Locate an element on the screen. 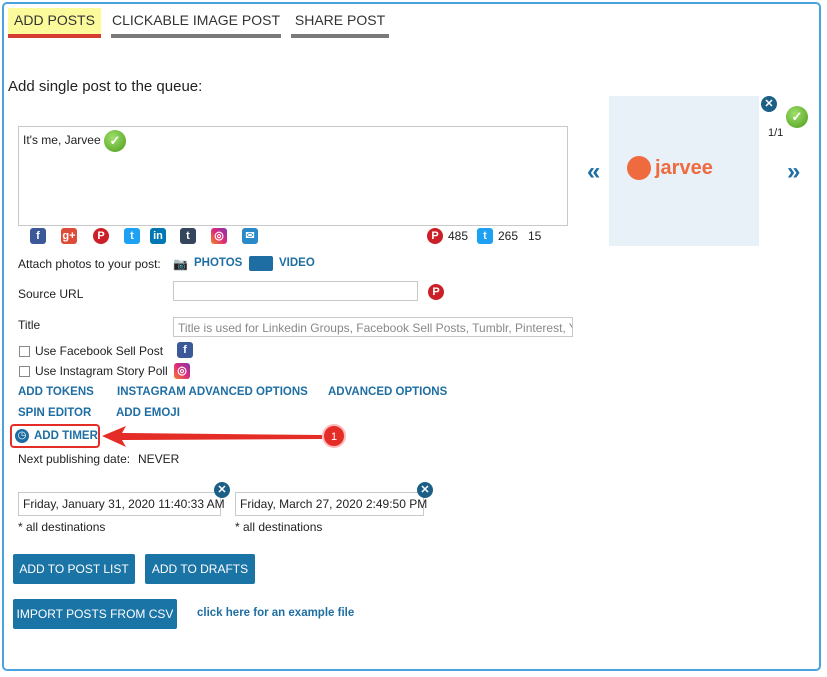 Image resolution: width=827 pixels, height=677 pixels. jarvee-logo-icon is located at coordinates (639, 168).